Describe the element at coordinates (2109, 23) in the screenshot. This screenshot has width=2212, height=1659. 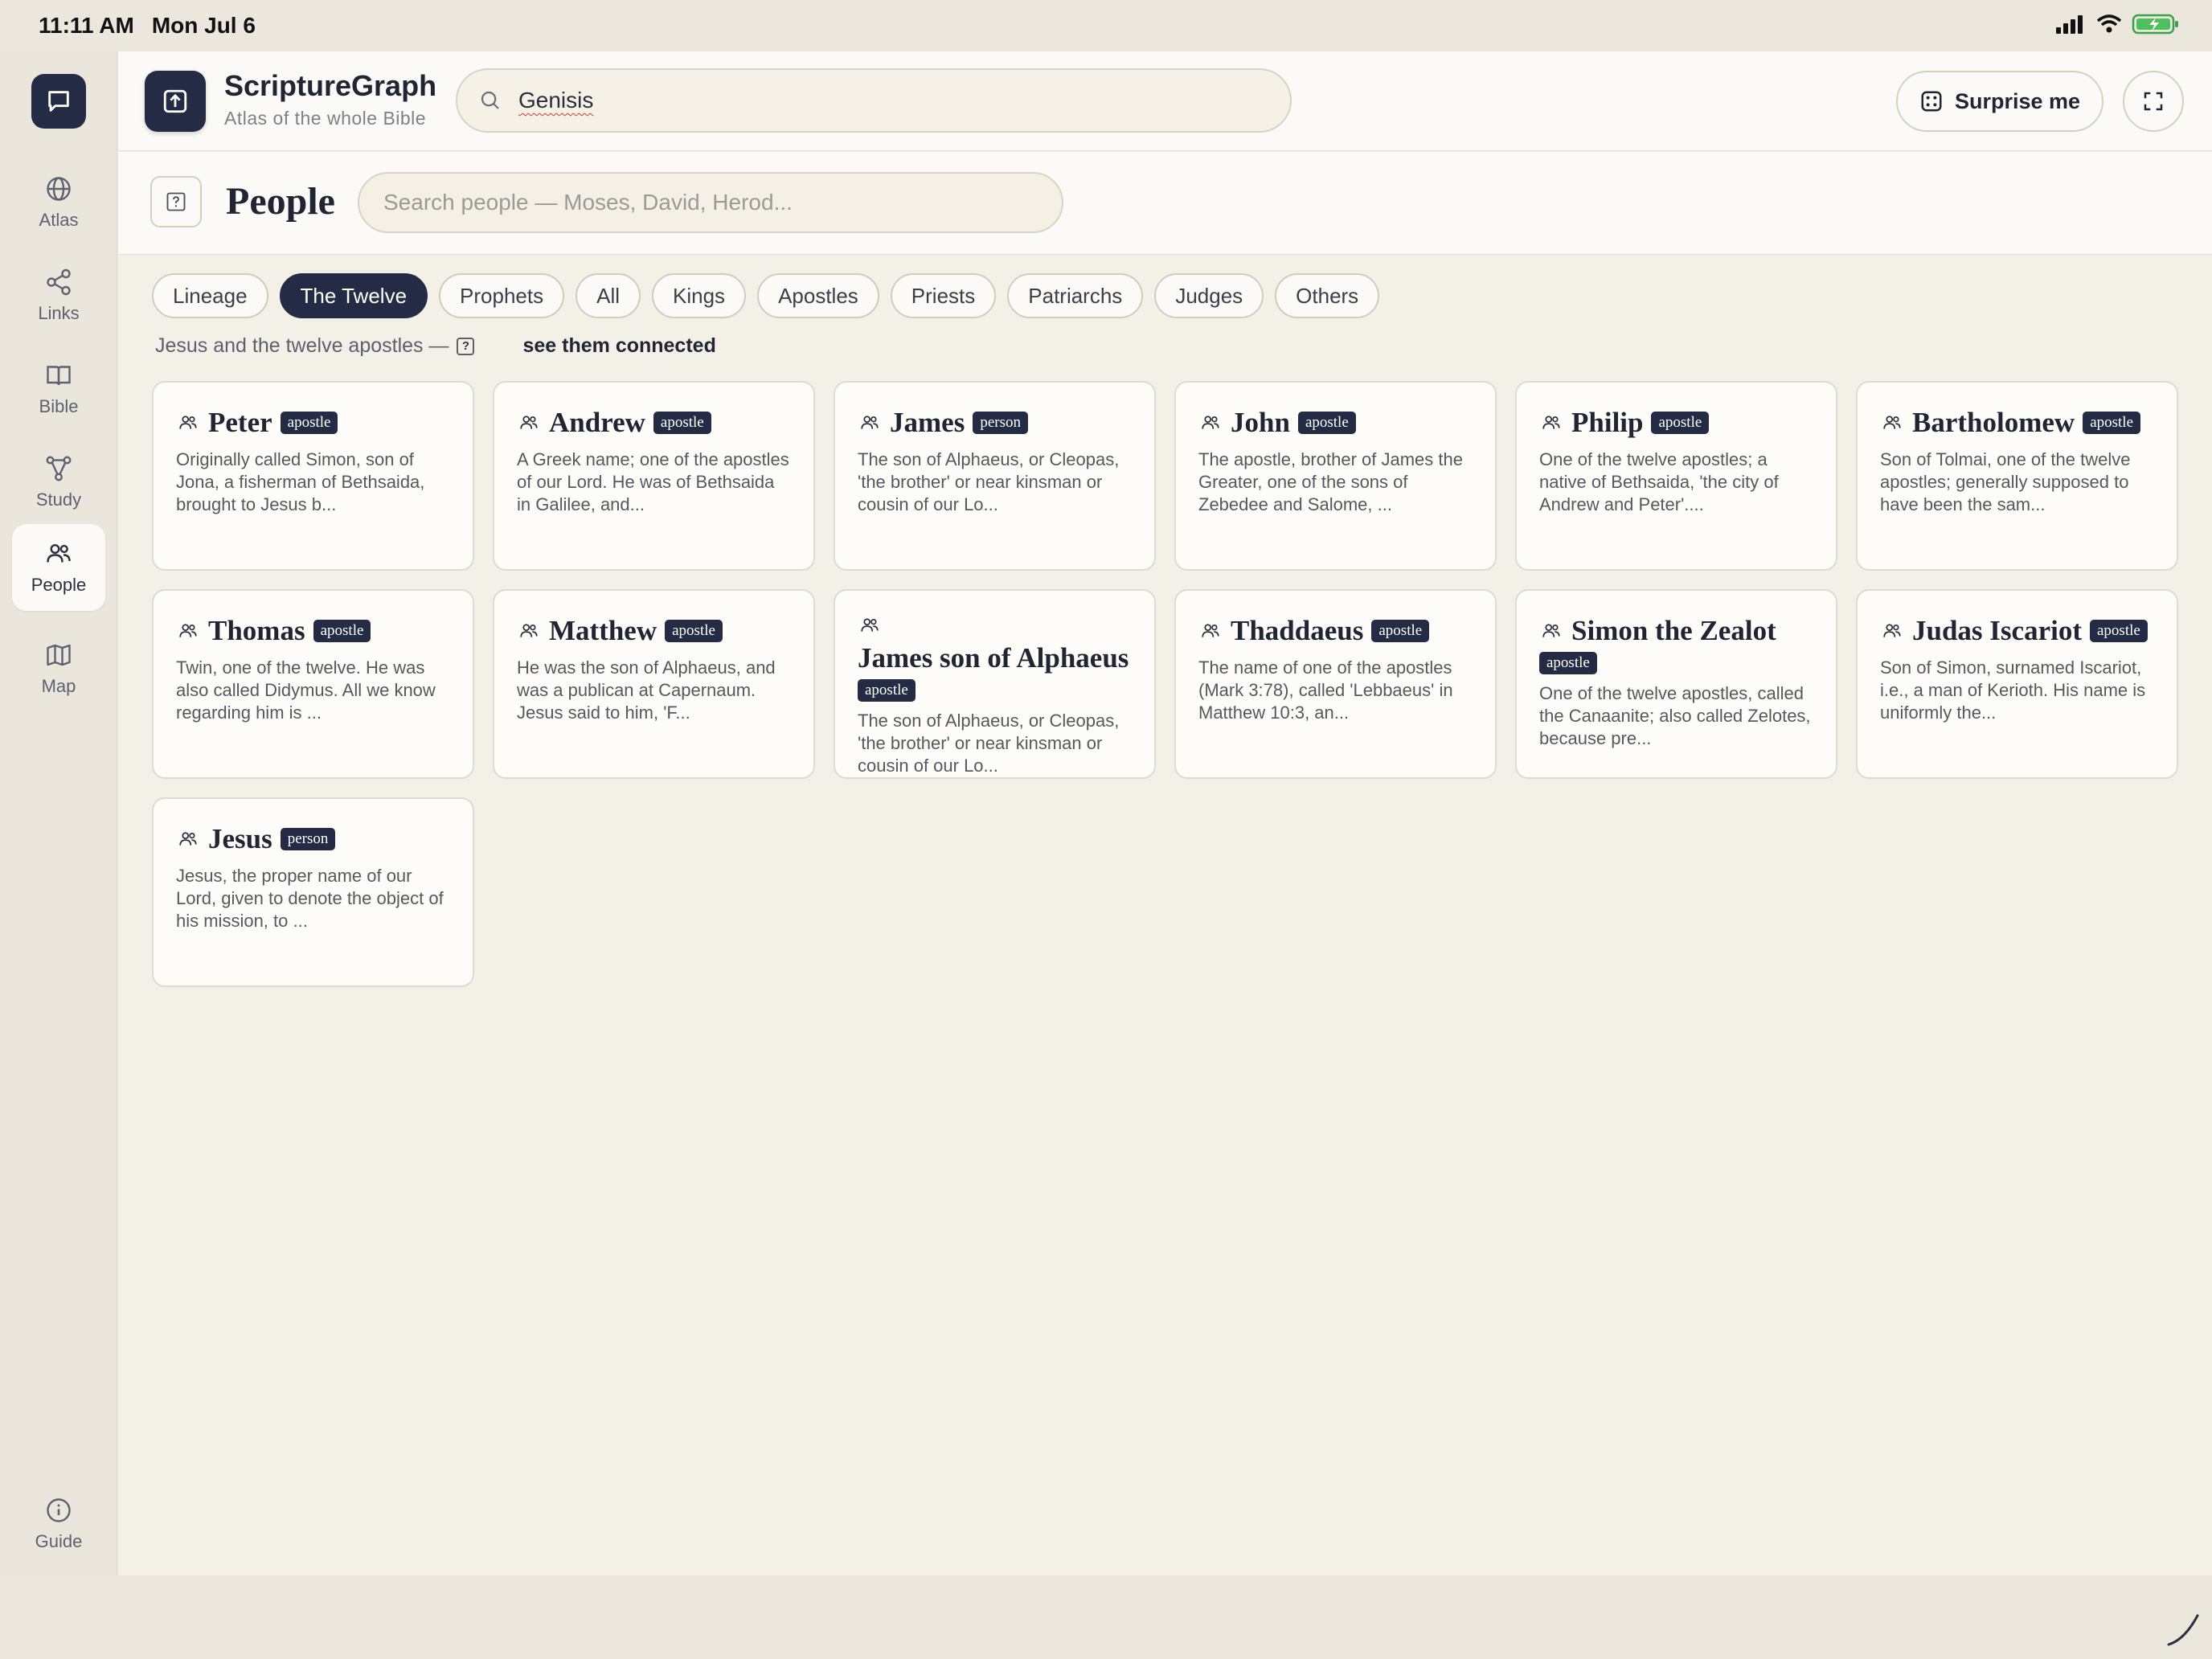
I see `wifi-icon` at that location.